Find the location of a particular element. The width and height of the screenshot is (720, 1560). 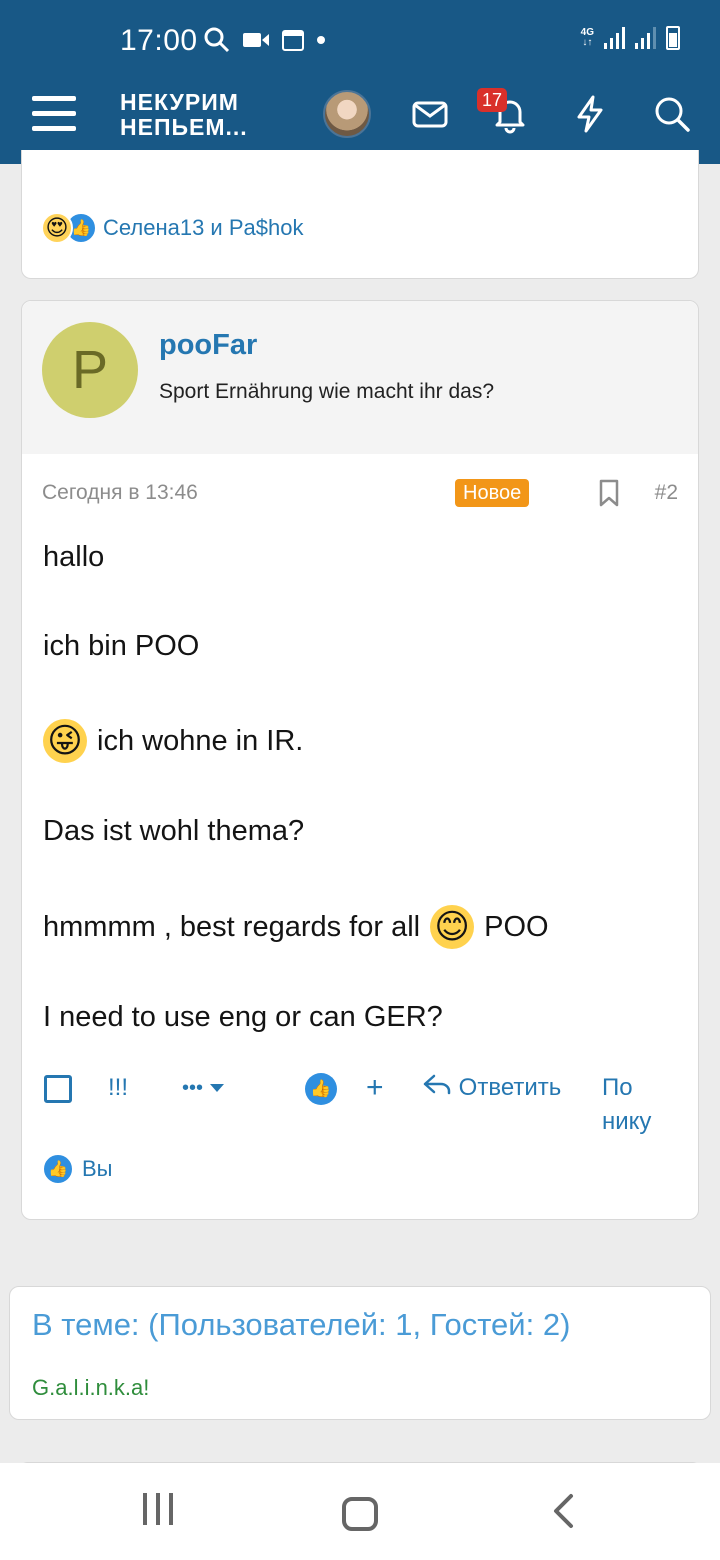

dot-status-icon is located at coordinates (321, 40).